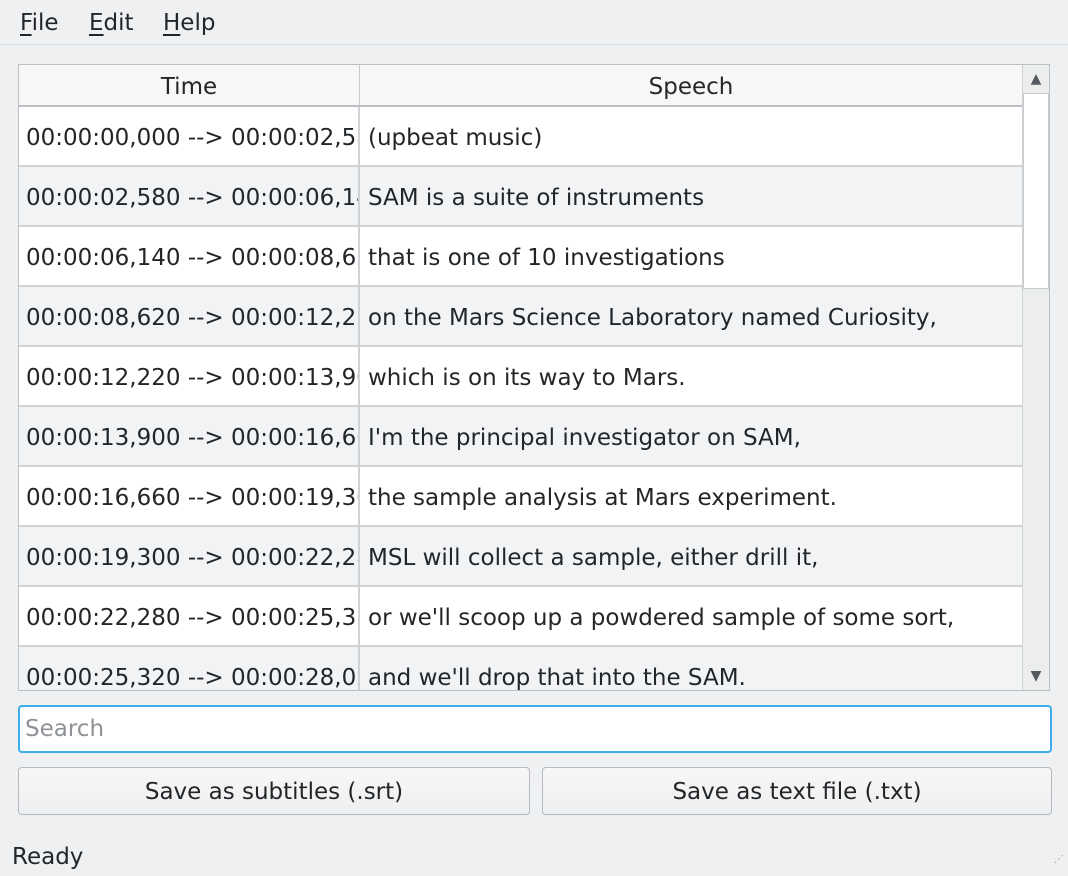  I want to click on time-cell: 00:00:06,140 --> 00:00:08,620, so click(189, 256).